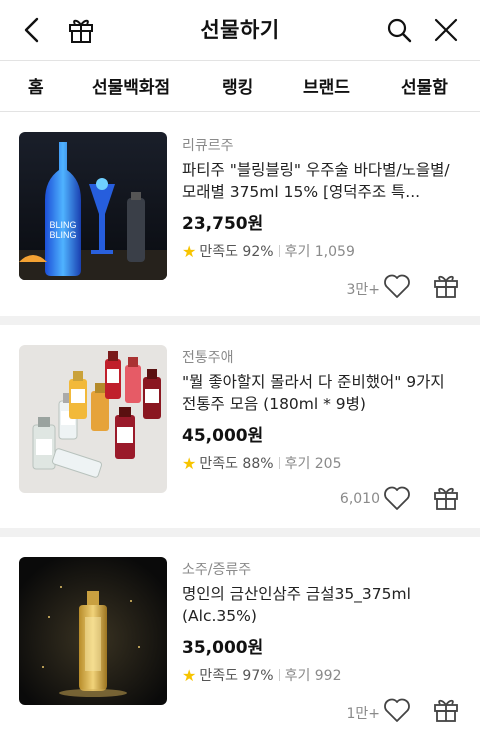 Image resolution: width=480 pixels, height=739 pixels. I want to click on review-count: 후기 205, so click(313, 463).